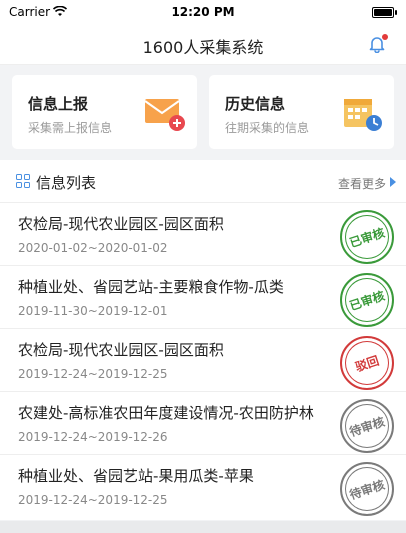  What do you see at coordinates (66, 183) in the screenshot?
I see `list-title: 信息列表` at bounding box center [66, 183].